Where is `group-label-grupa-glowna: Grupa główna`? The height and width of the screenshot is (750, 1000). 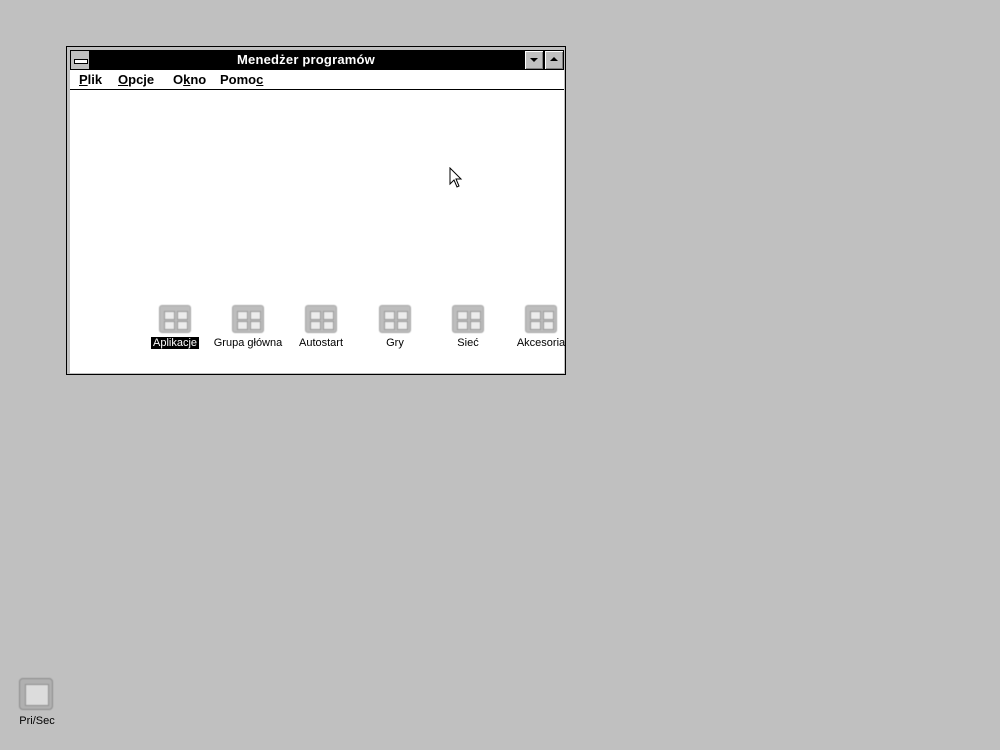
group-label-grupa-glowna: Grupa główna is located at coordinates (248, 343).